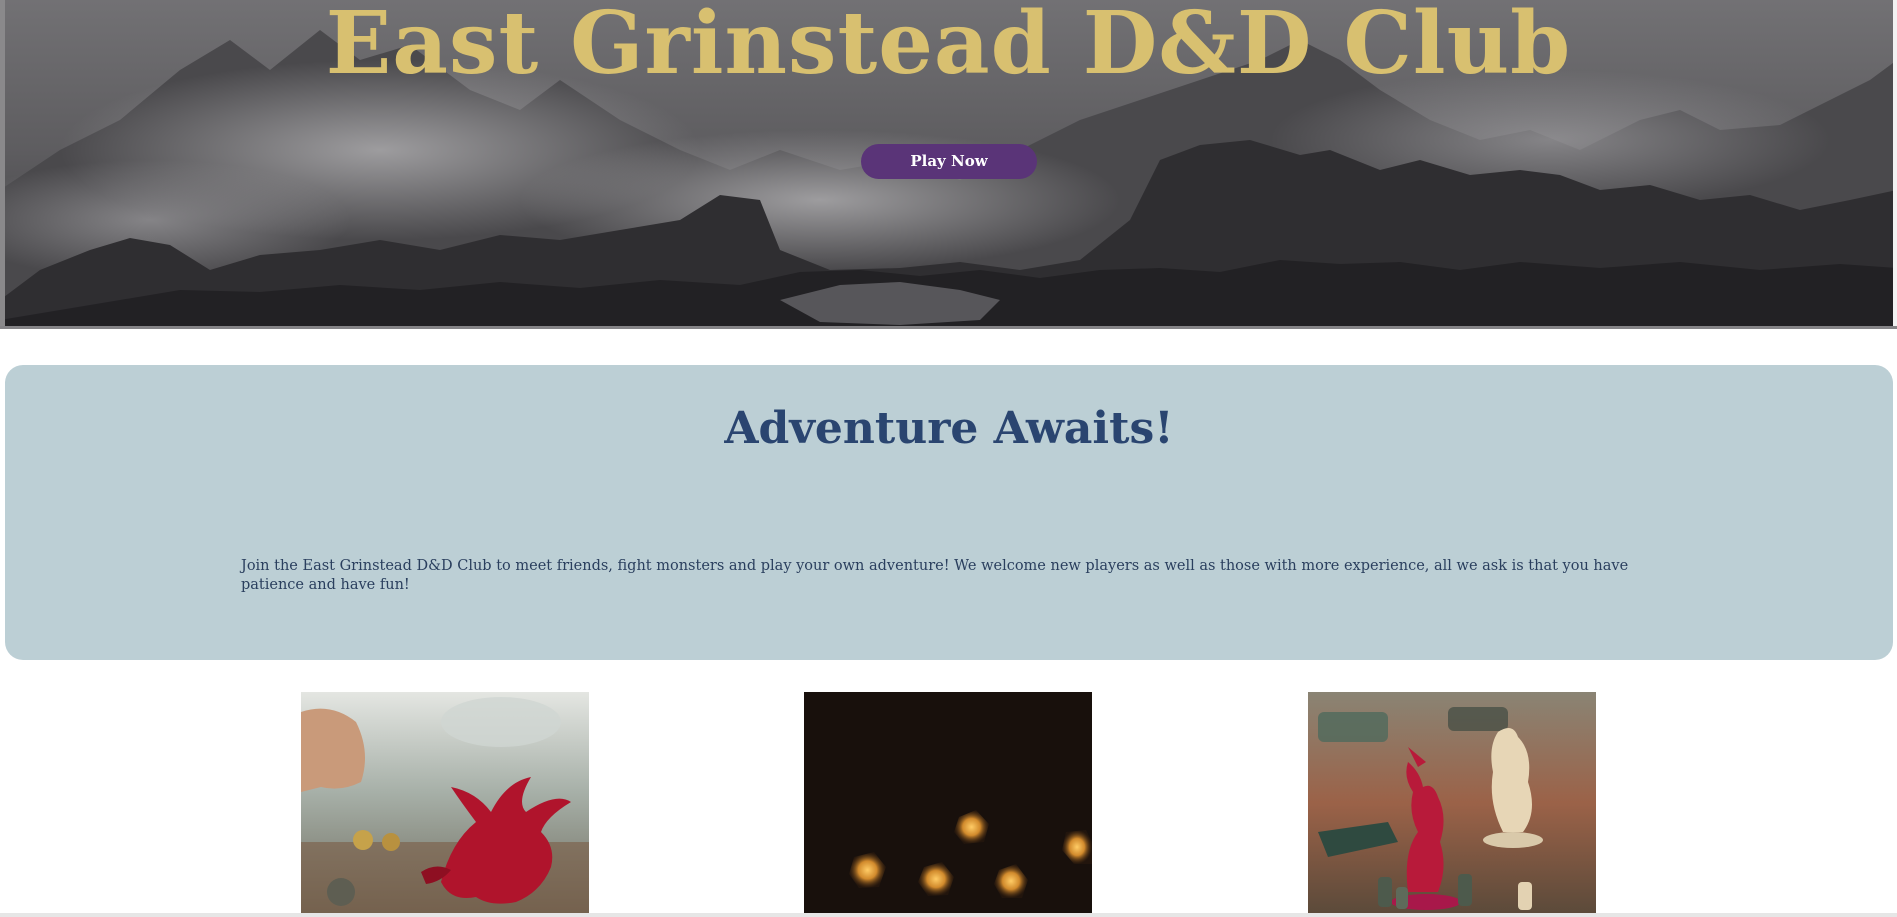 Image resolution: width=1897 pixels, height=917 pixels. What do you see at coordinates (948, 327) in the screenshot?
I see `hero-bottom-border` at bounding box center [948, 327].